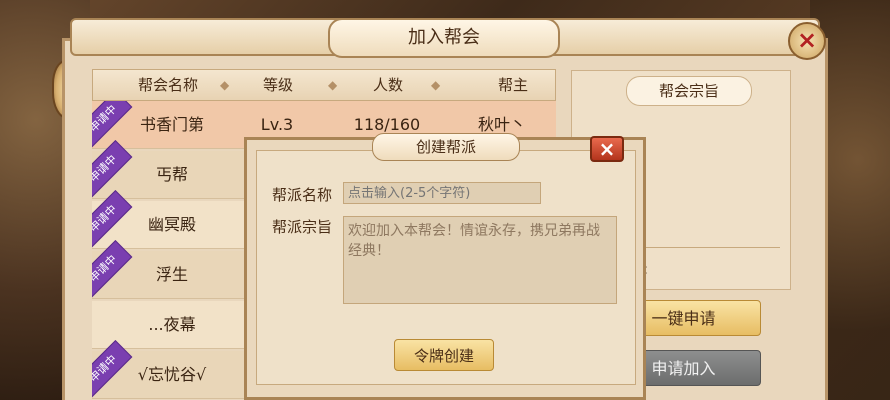 This screenshot has height=400, width=890. Describe the element at coordinates (442, 193) in the screenshot. I see `guild-name-input` at that location.